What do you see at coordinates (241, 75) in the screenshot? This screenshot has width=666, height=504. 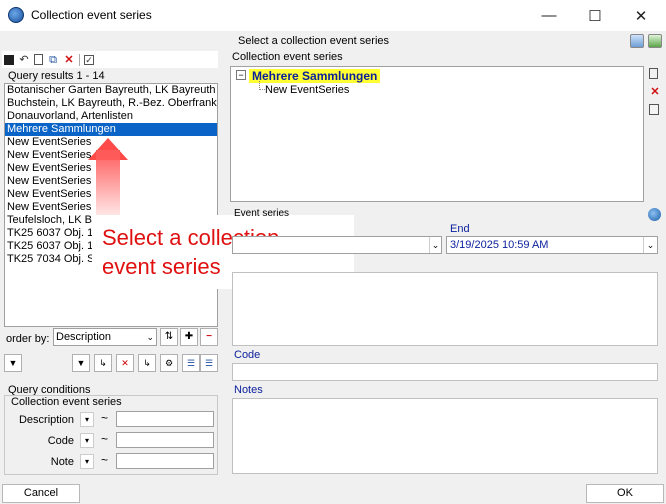 I see `collapse-icon: −` at bounding box center [241, 75].